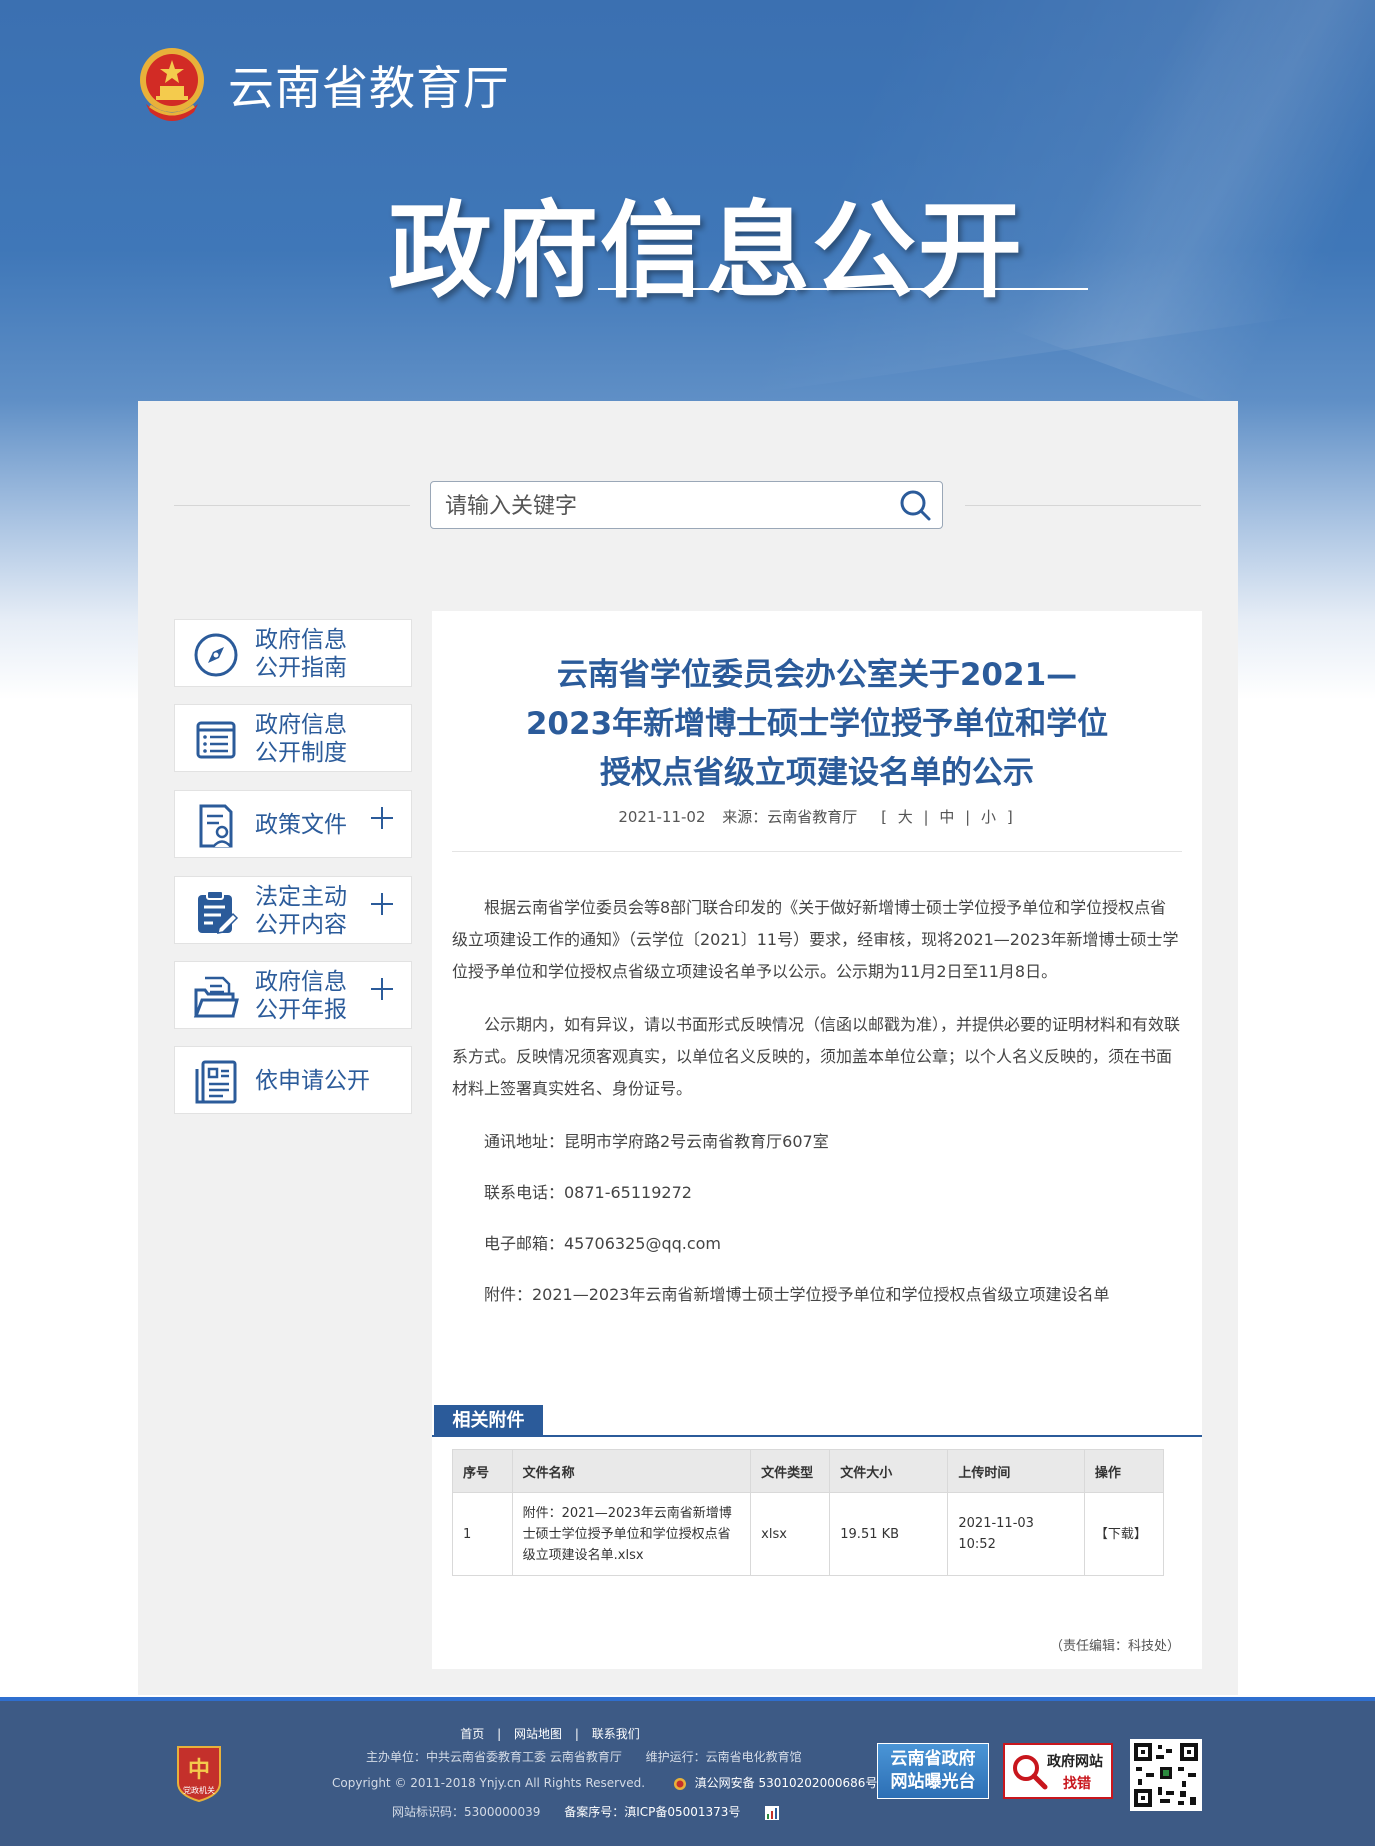  I want to click on article-title-line: 2023年新增博士硕士学位授予单位和学位, so click(817, 724).